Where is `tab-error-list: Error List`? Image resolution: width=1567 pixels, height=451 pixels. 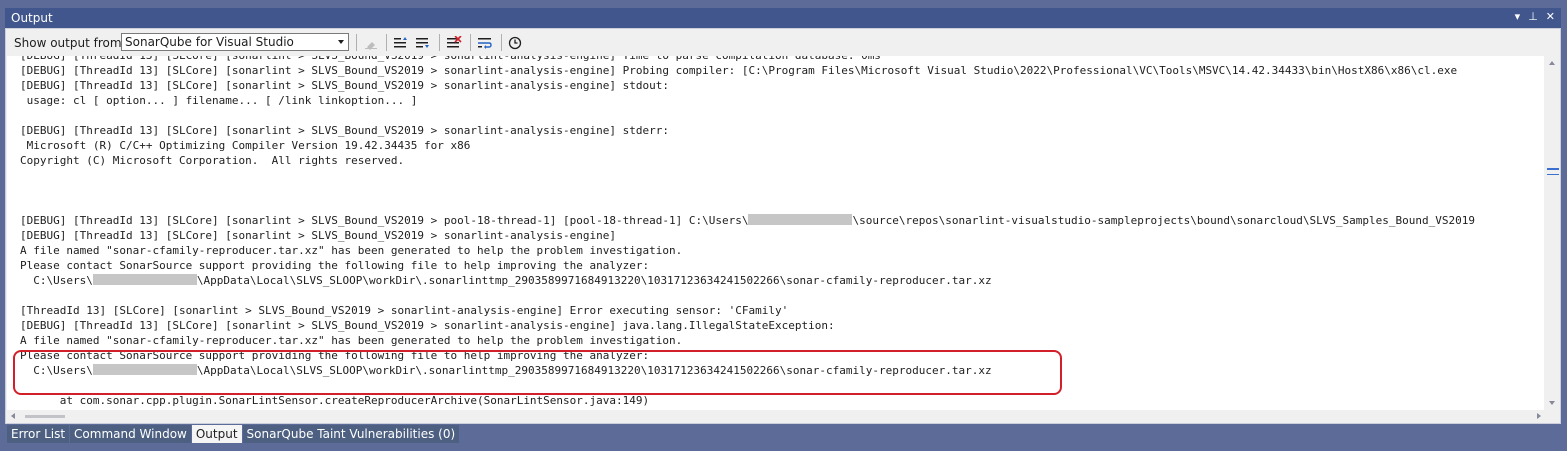
tab-error-list: Error List is located at coordinates (38, 434).